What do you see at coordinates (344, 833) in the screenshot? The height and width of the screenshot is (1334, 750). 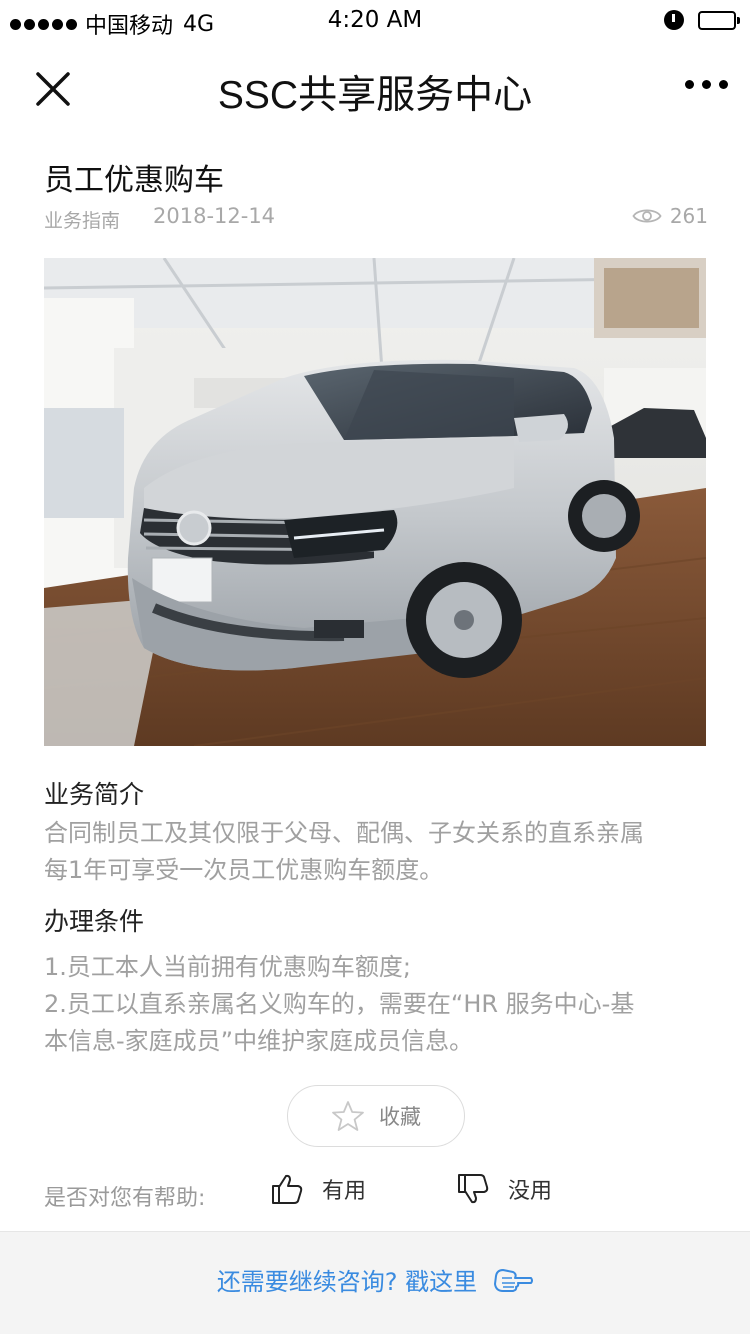 I see `section-line: 合同制员工及其仅限于父母、配偶、子女关系的直系亲属` at bounding box center [344, 833].